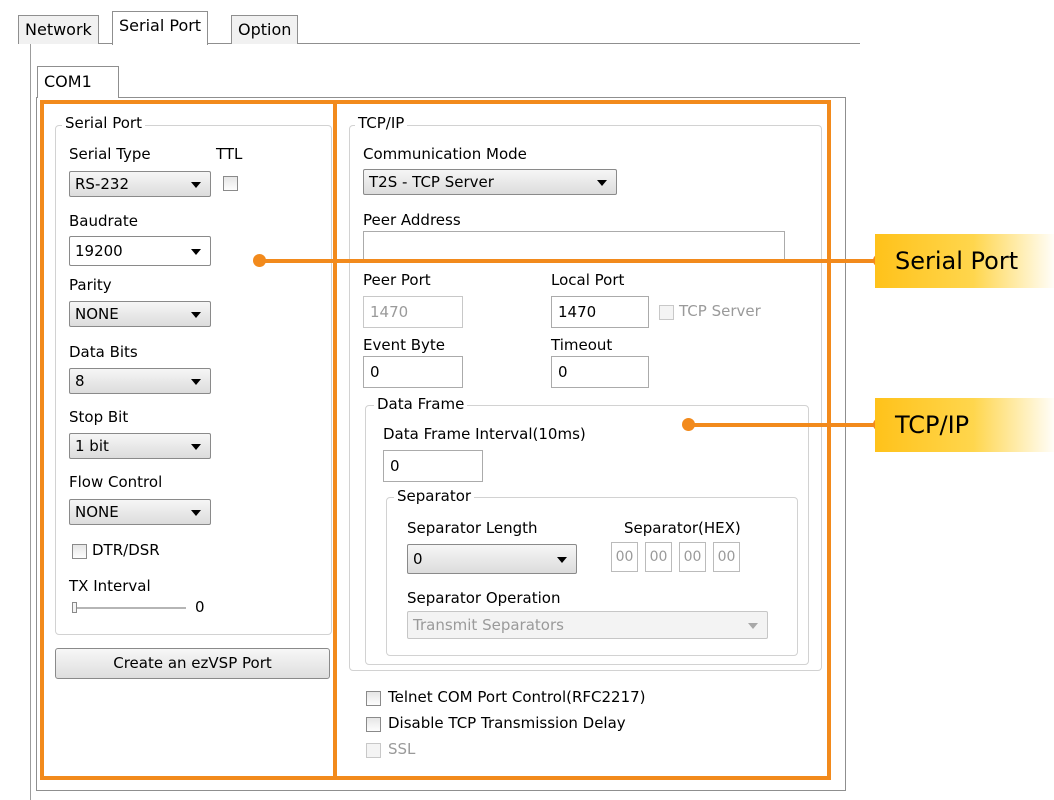  Describe the element at coordinates (30, 422) in the screenshot. I see `tab-page-border` at that location.